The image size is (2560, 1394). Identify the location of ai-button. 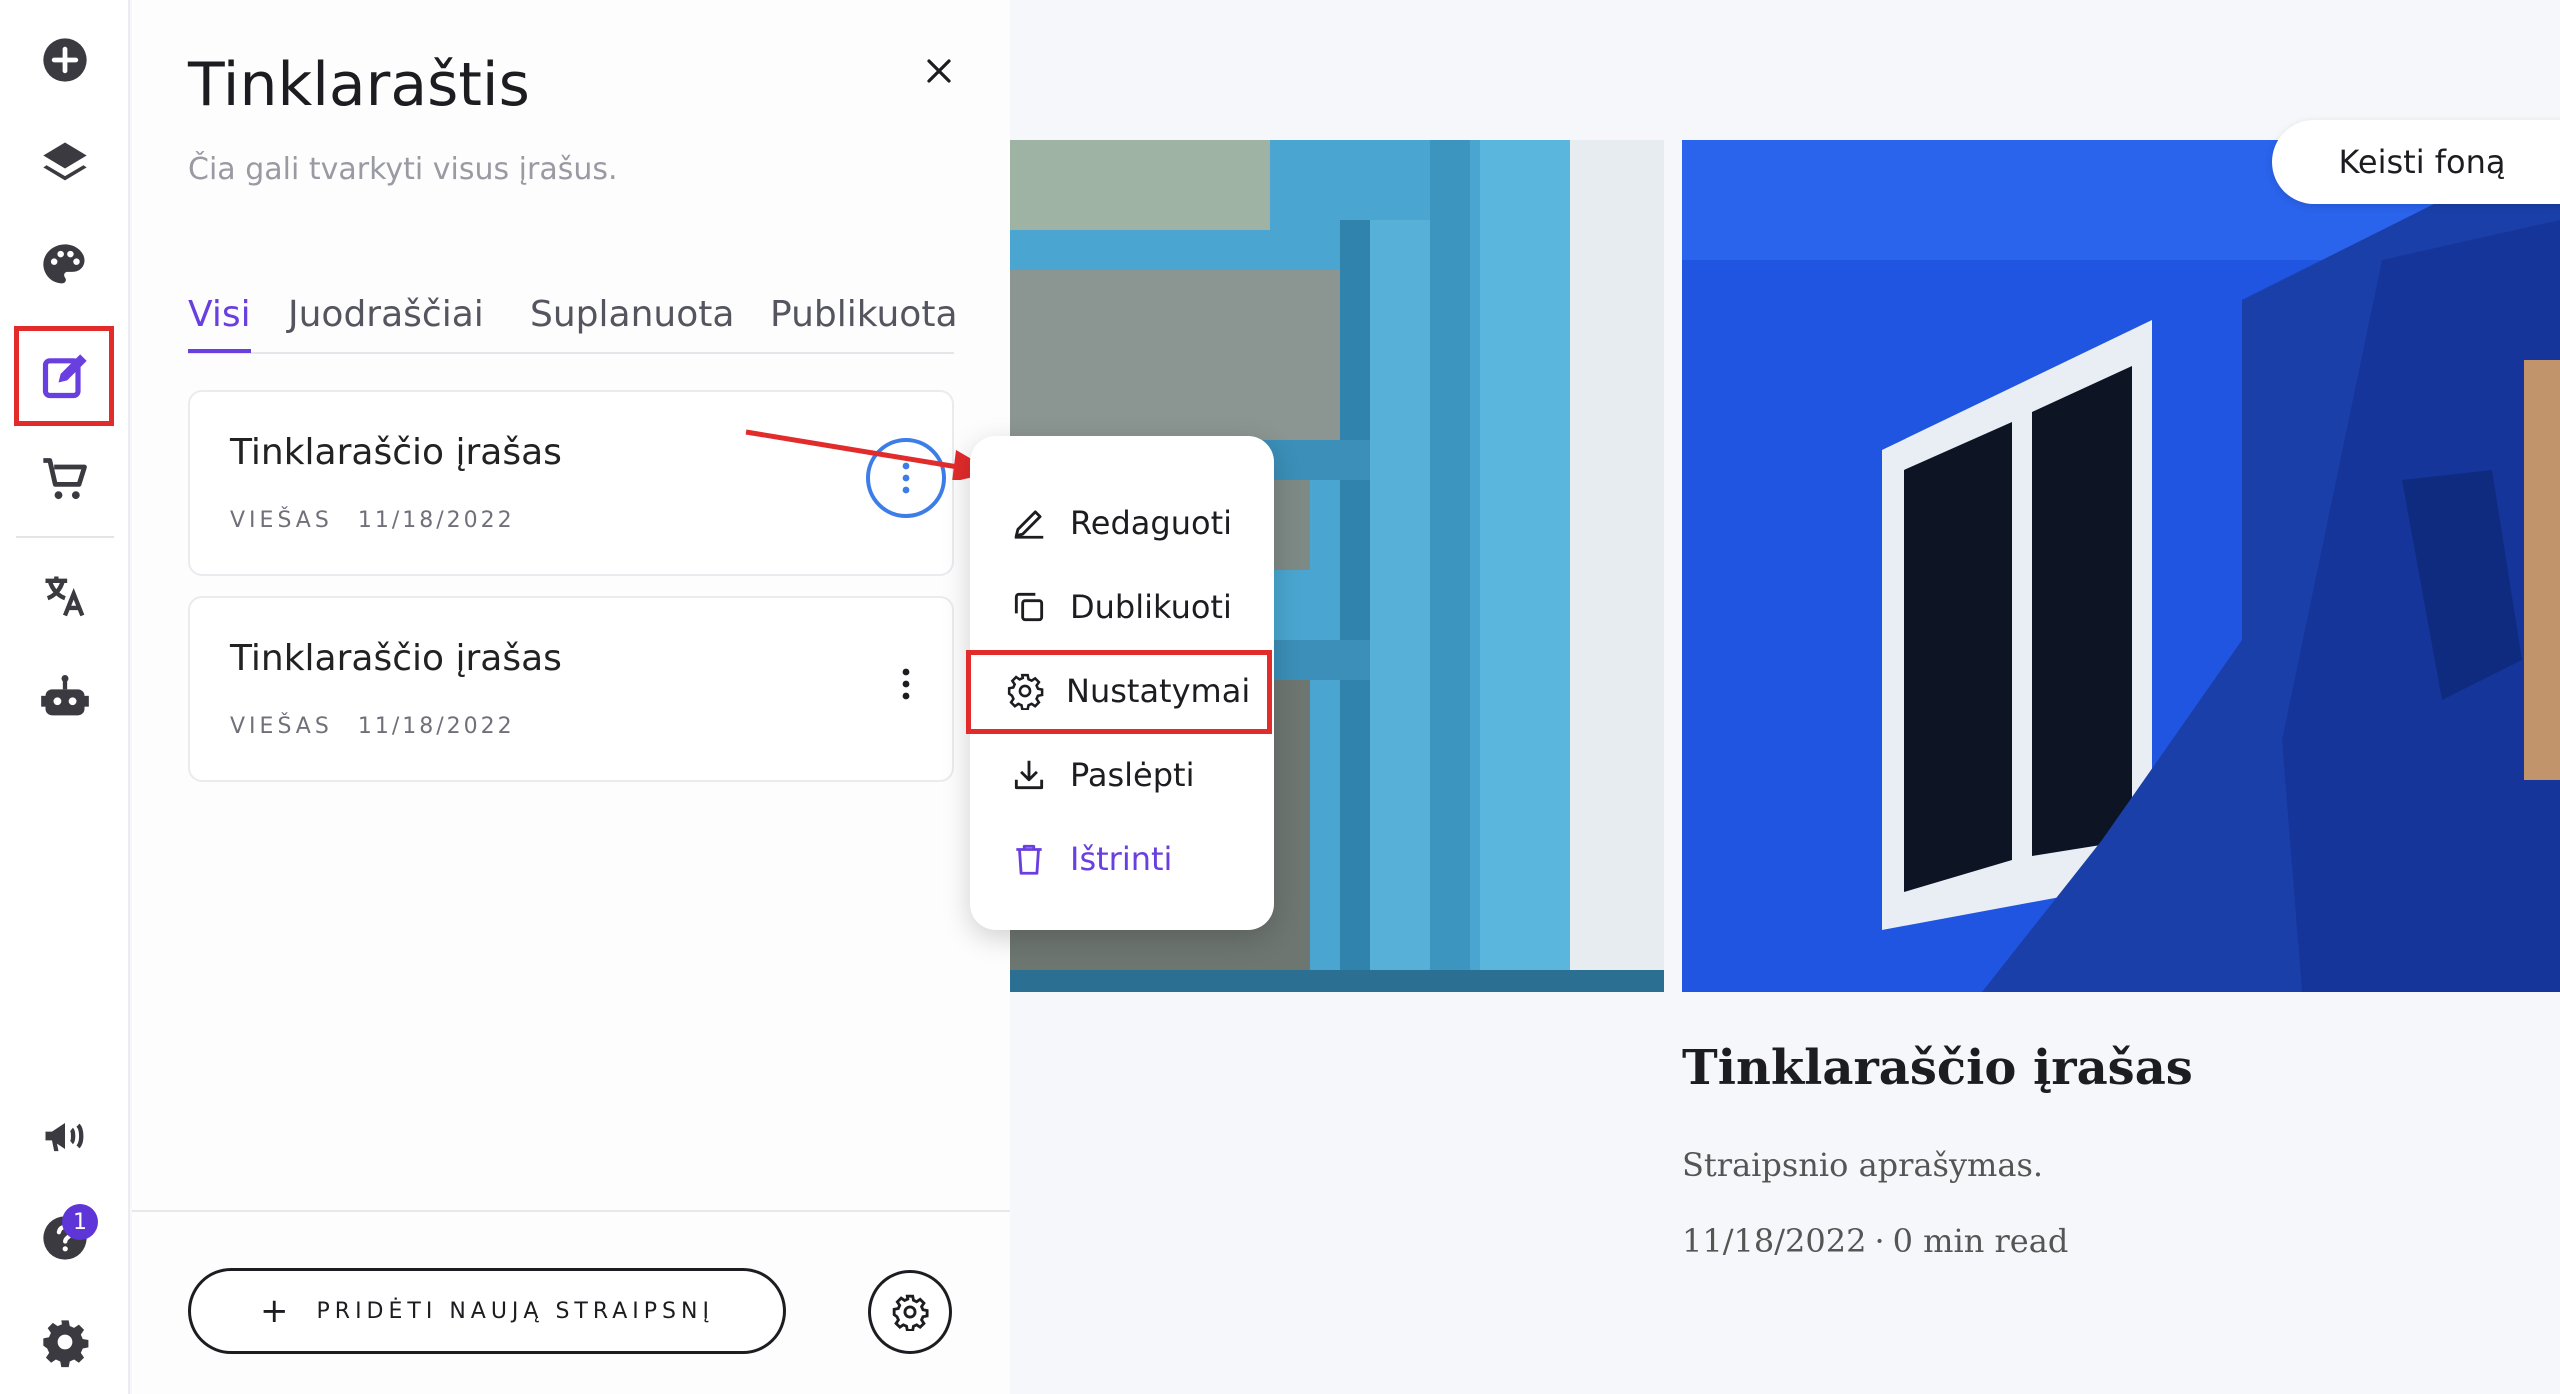
(65, 698).